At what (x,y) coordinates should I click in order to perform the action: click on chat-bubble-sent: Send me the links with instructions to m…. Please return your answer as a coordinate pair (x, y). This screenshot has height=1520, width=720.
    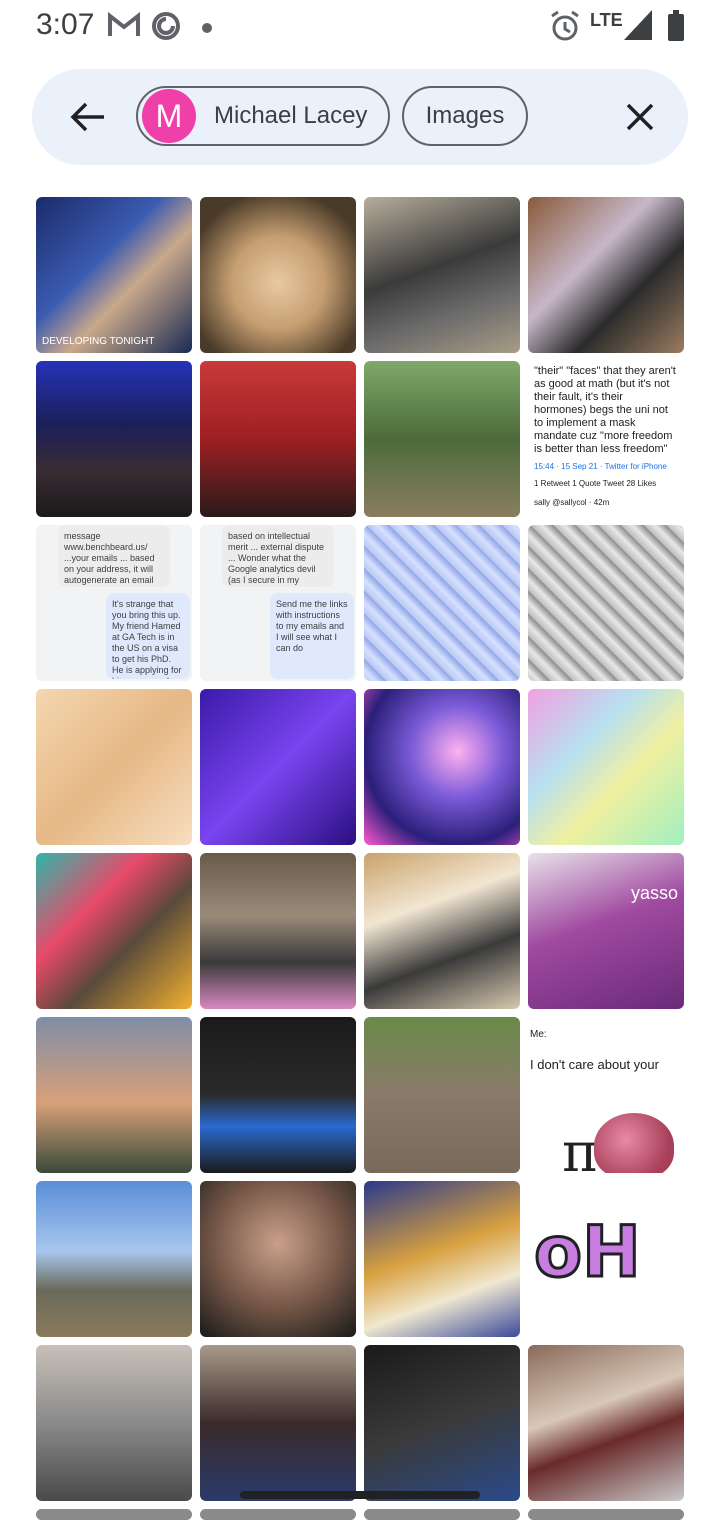
    Looking at the image, I should click on (312, 636).